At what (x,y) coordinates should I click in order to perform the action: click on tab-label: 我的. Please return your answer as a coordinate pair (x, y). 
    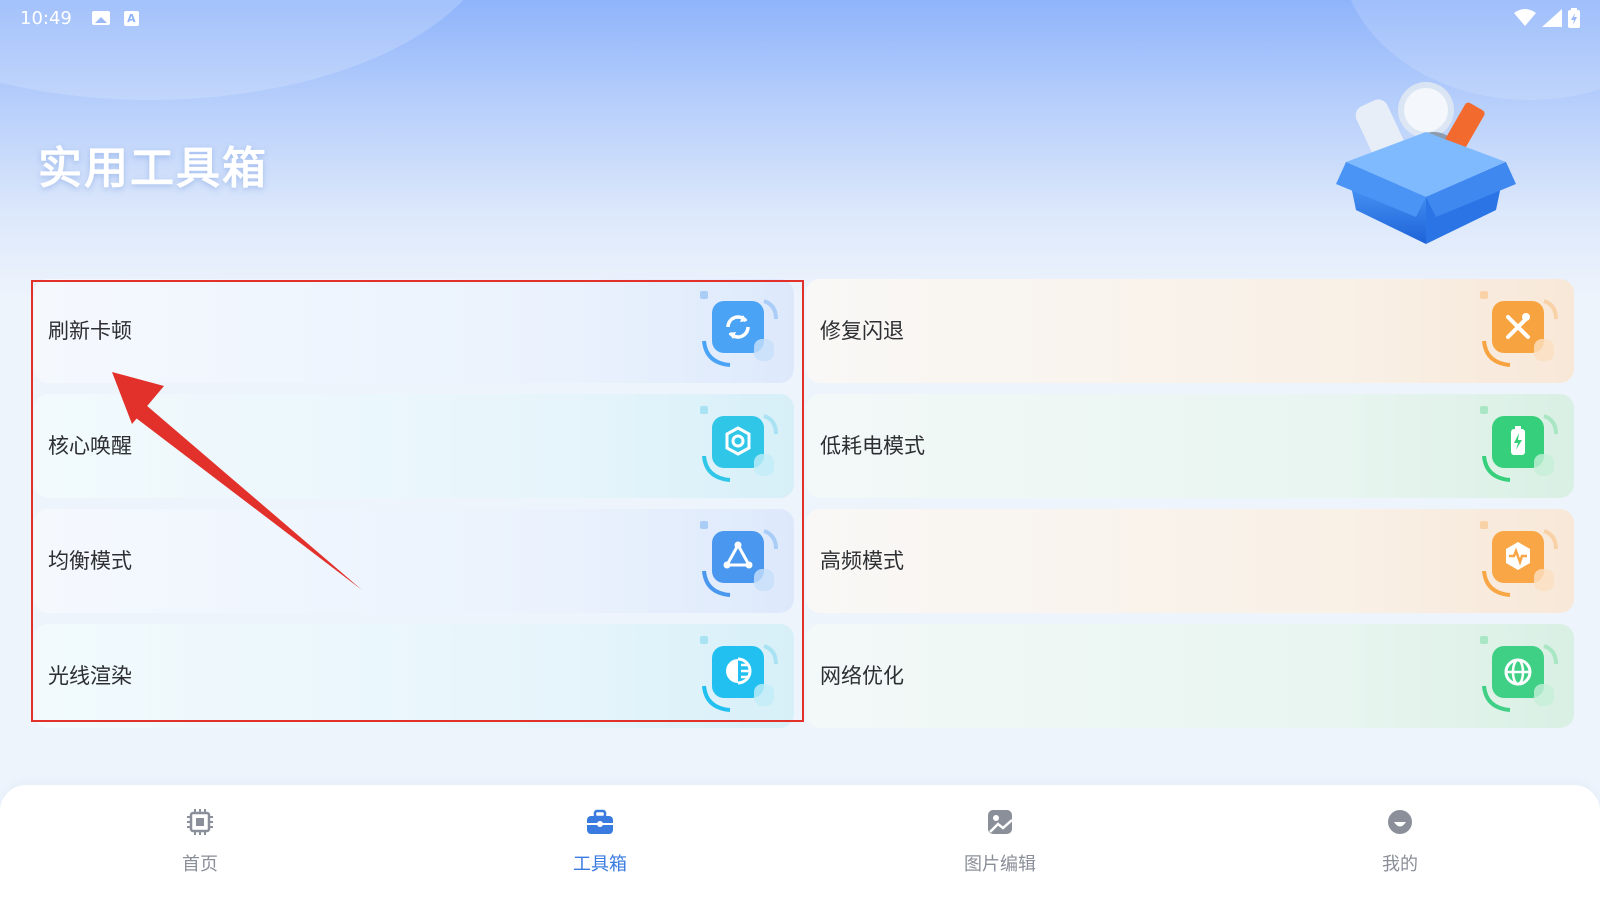
    Looking at the image, I should click on (1400, 864).